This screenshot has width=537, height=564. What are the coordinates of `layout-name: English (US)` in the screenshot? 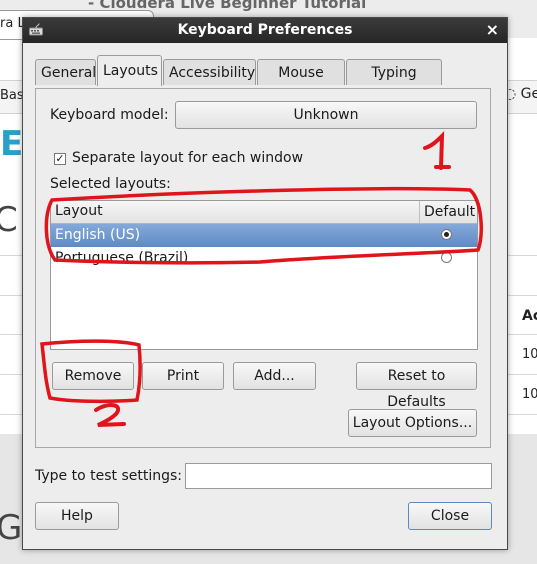 It's located at (98, 235).